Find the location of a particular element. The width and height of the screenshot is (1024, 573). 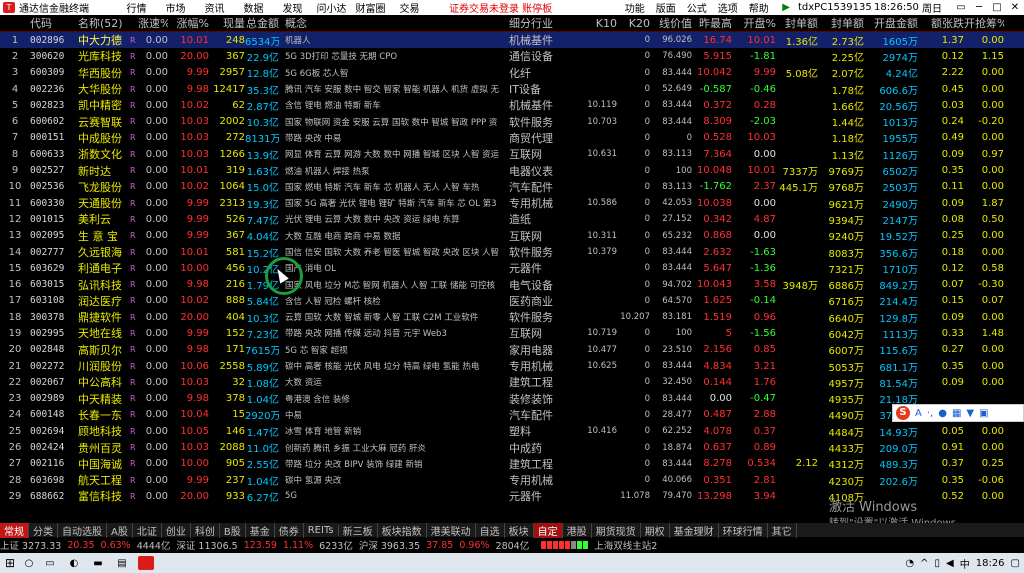

close-icon: ✕ is located at coordinates (1015, 7).